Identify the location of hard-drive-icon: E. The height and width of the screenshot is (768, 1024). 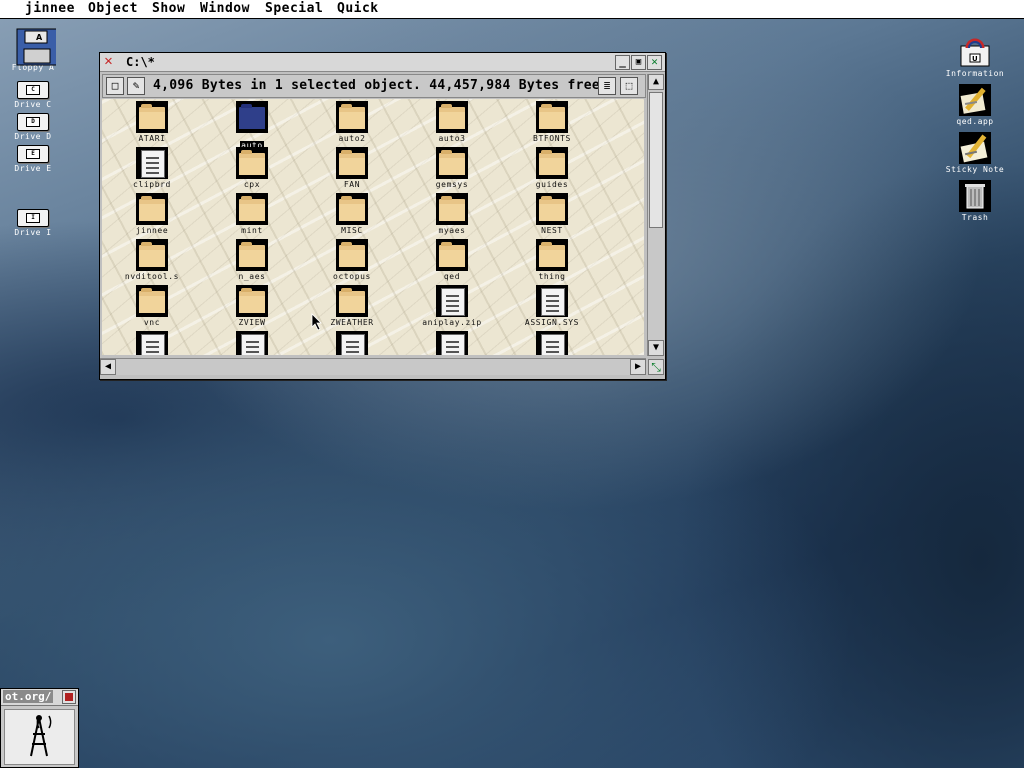
(33, 154).